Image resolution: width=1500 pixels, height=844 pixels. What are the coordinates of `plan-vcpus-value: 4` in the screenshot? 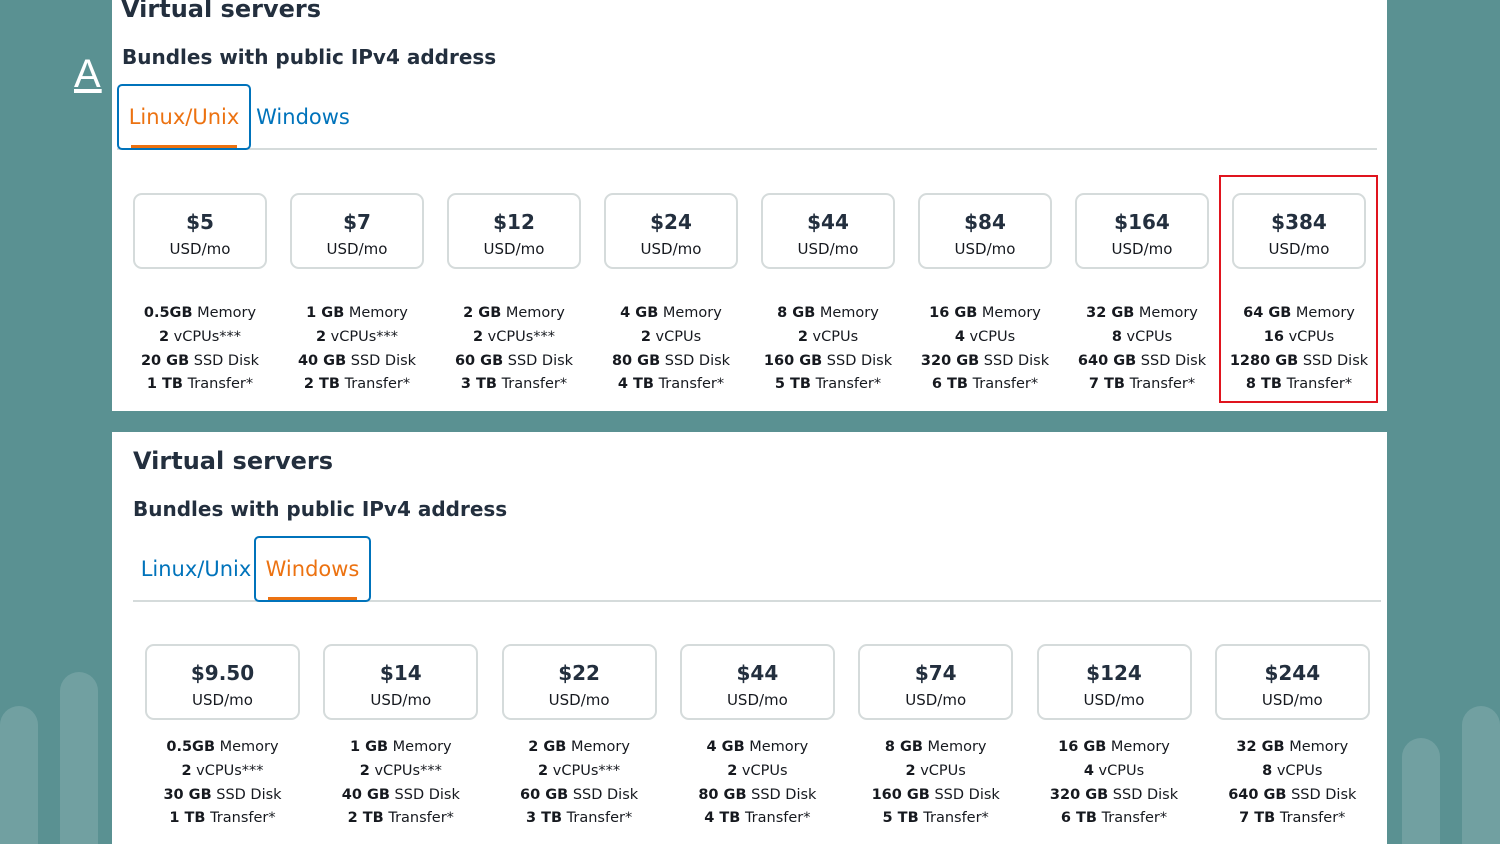 It's located at (959, 336).